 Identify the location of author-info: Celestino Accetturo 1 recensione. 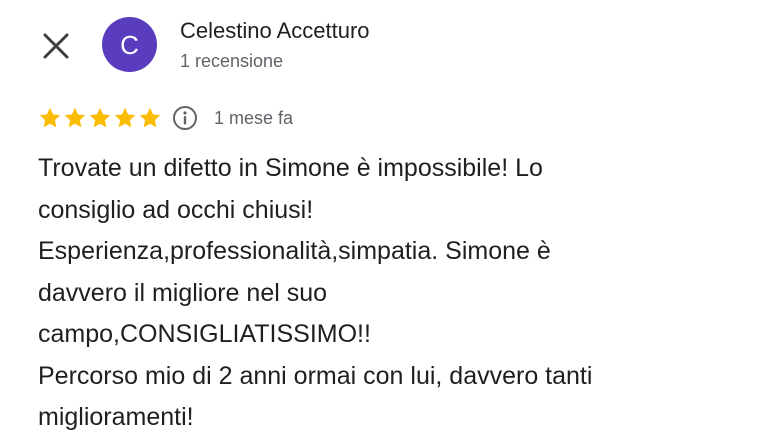
(275, 45).